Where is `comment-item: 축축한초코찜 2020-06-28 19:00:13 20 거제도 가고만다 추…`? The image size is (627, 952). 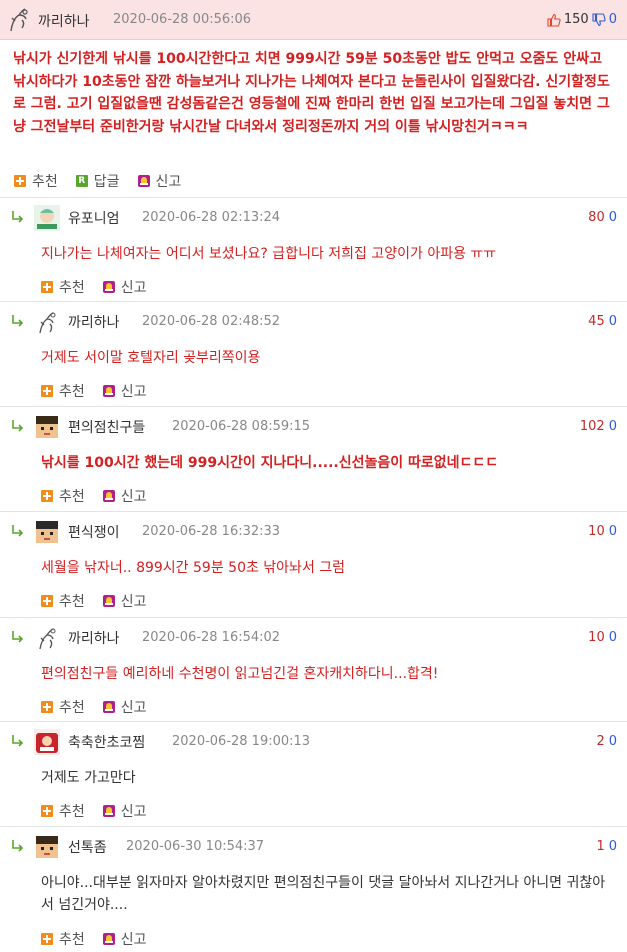
comment-item: 축축한초코찜 2020-06-28 19:00:13 20 거제도 가고만다 추… is located at coordinates (313, 773).